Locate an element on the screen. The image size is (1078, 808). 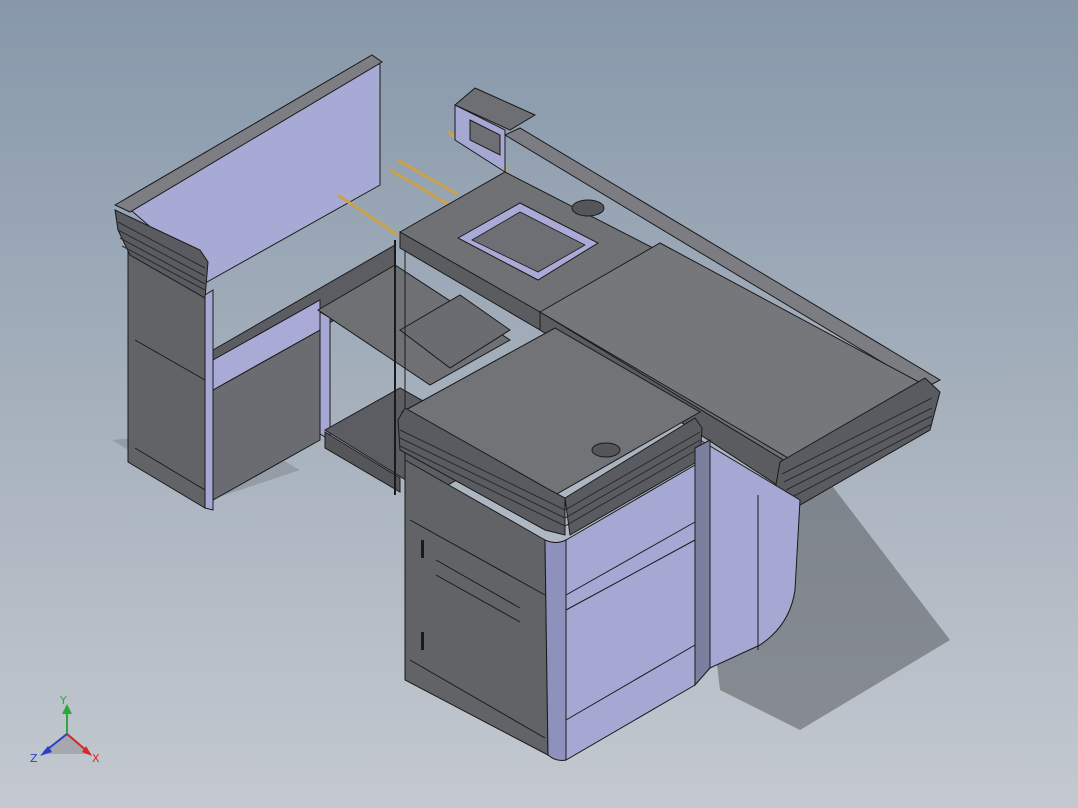
cabinet-side-panel is located at coordinates (702, 563).